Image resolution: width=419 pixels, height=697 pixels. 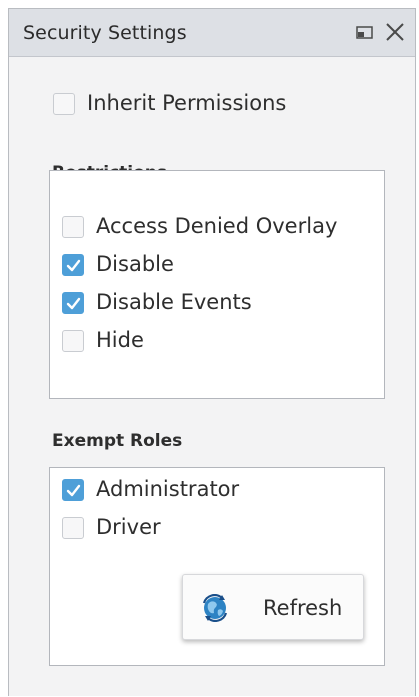 I want to click on panel-title: Security Settings, so click(x=105, y=33).